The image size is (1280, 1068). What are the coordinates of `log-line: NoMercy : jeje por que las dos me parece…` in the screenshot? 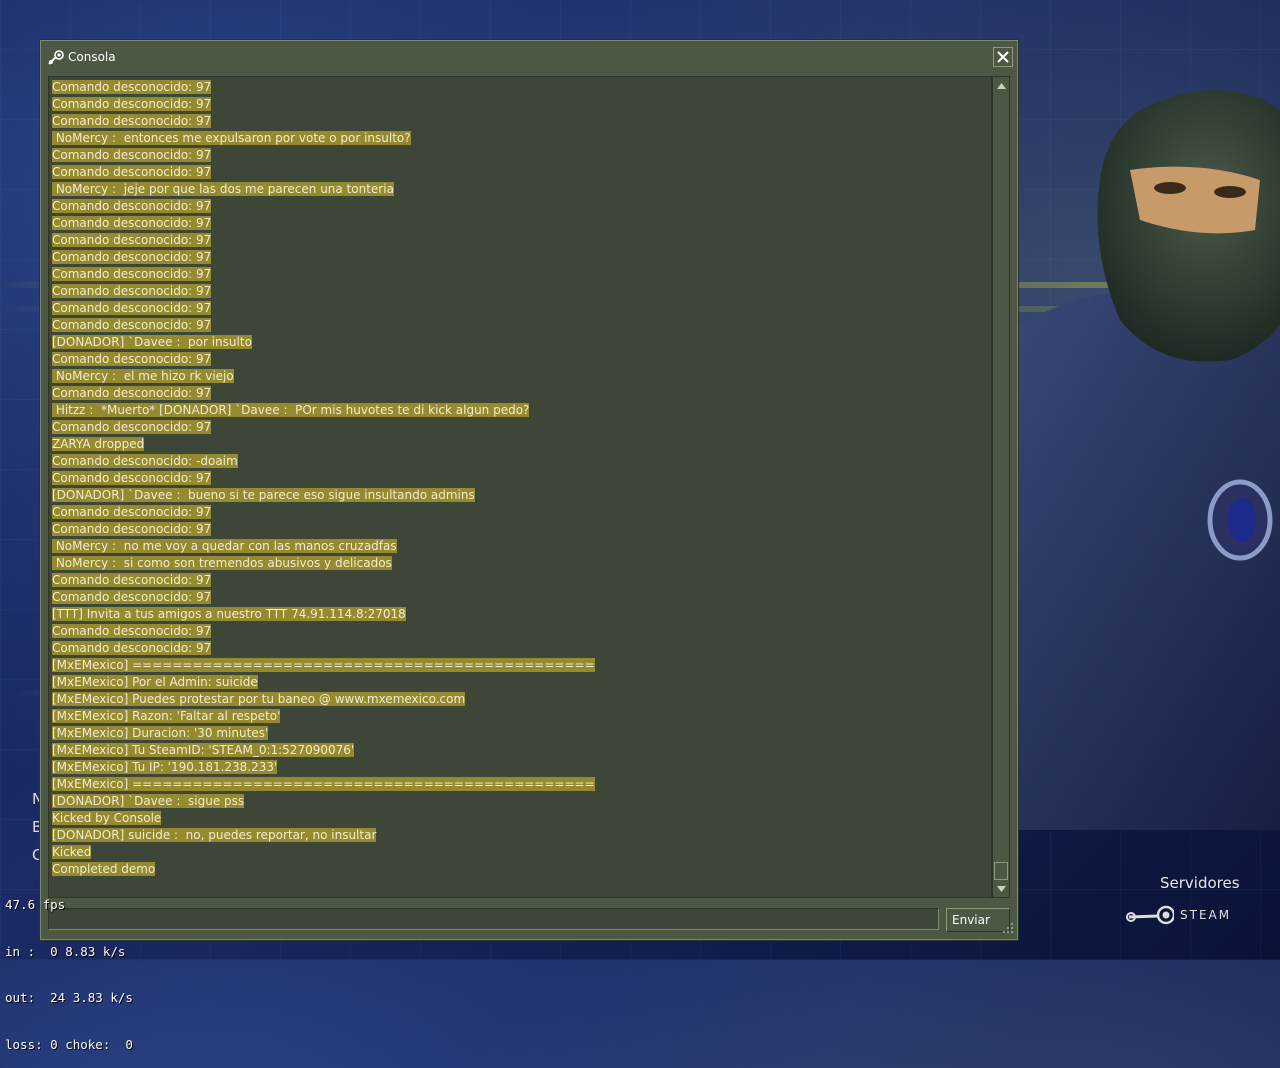 It's located at (521, 189).